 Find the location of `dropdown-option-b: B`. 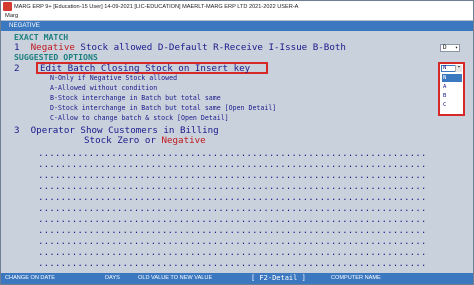

dropdown-option-b: B is located at coordinates (452, 96).